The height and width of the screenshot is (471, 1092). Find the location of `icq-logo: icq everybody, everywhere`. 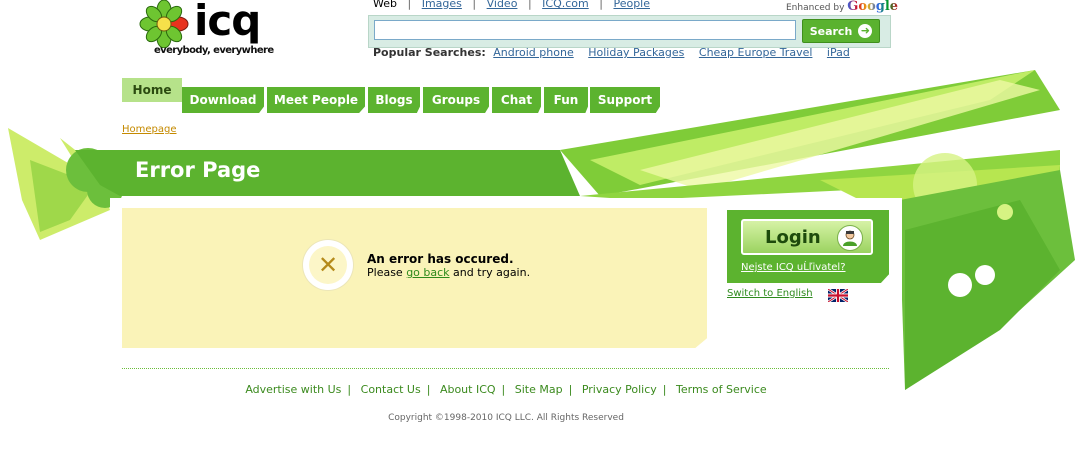

icq-logo: icq everybody, everywhere is located at coordinates (206, 31).